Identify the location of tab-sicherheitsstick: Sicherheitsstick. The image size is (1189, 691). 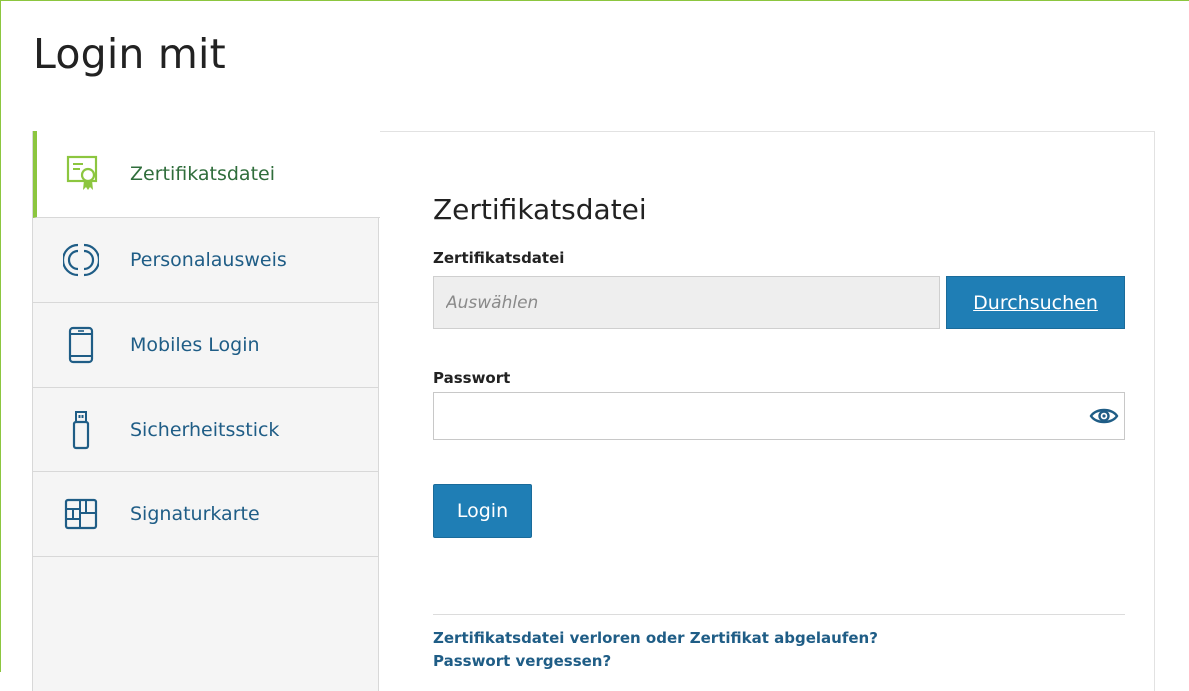
(206, 430).